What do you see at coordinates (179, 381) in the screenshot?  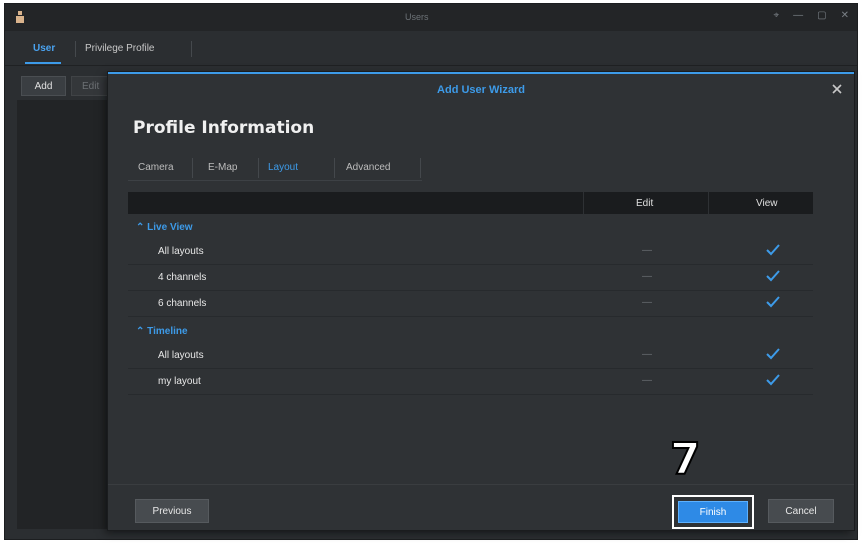 I see `row-name: my layout` at bounding box center [179, 381].